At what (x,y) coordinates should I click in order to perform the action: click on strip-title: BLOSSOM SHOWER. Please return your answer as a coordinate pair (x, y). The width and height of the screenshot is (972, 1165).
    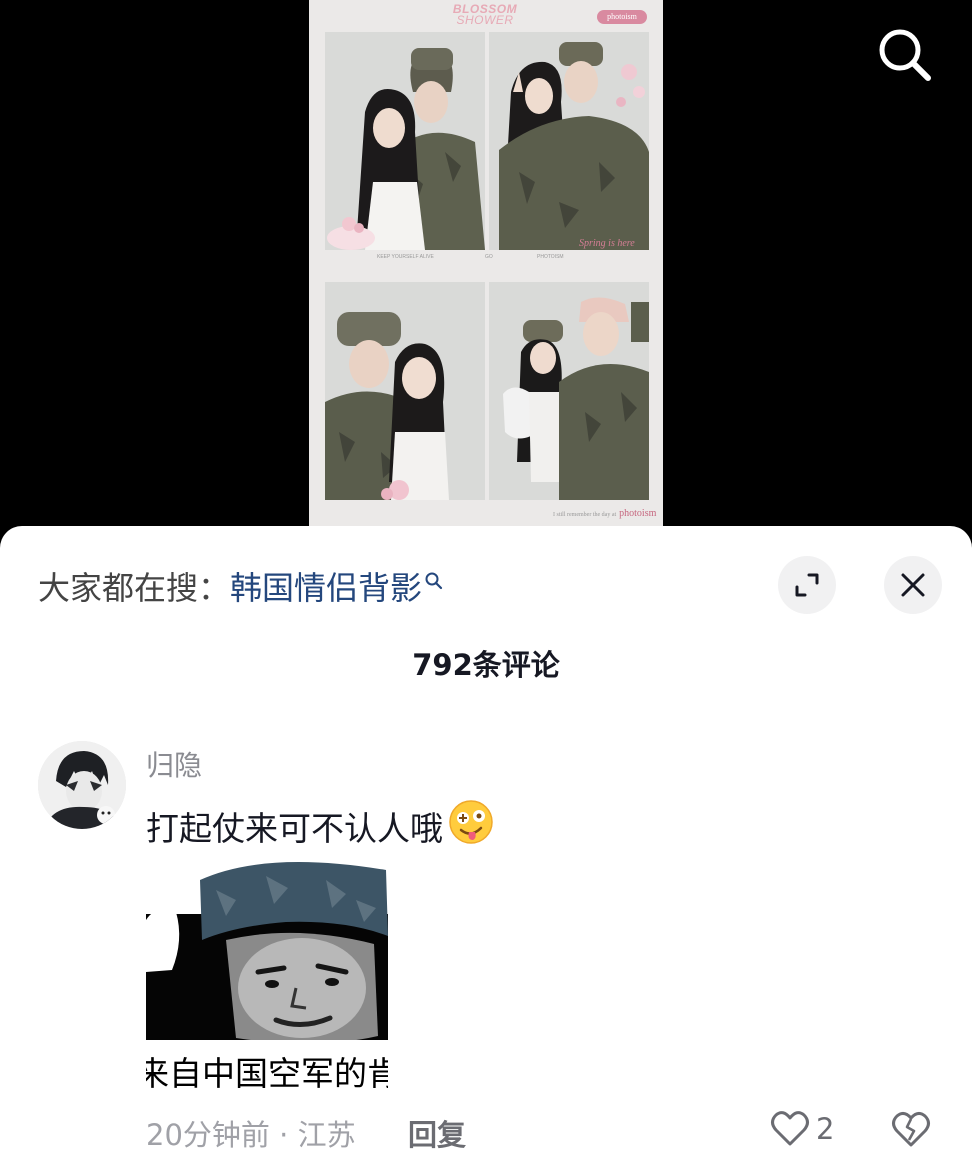
    Looking at the image, I should click on (485, 14).